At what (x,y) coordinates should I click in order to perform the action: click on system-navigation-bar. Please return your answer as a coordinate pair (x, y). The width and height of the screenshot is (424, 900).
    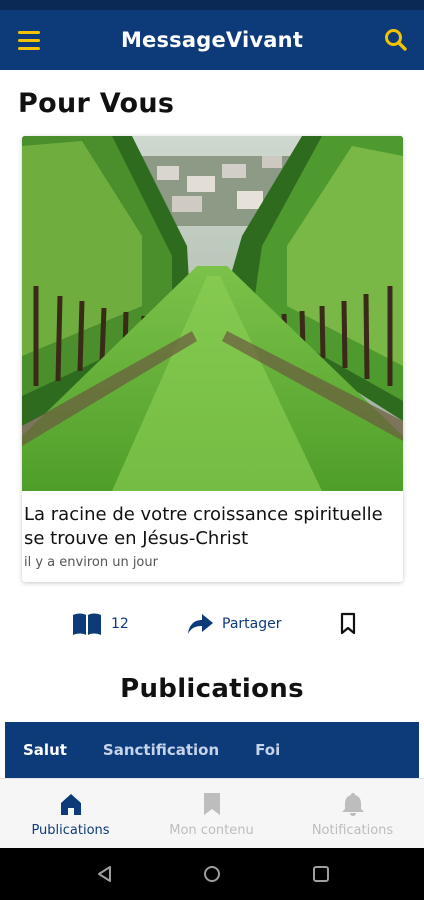
    Looking at the image, I should click on (212, 874).